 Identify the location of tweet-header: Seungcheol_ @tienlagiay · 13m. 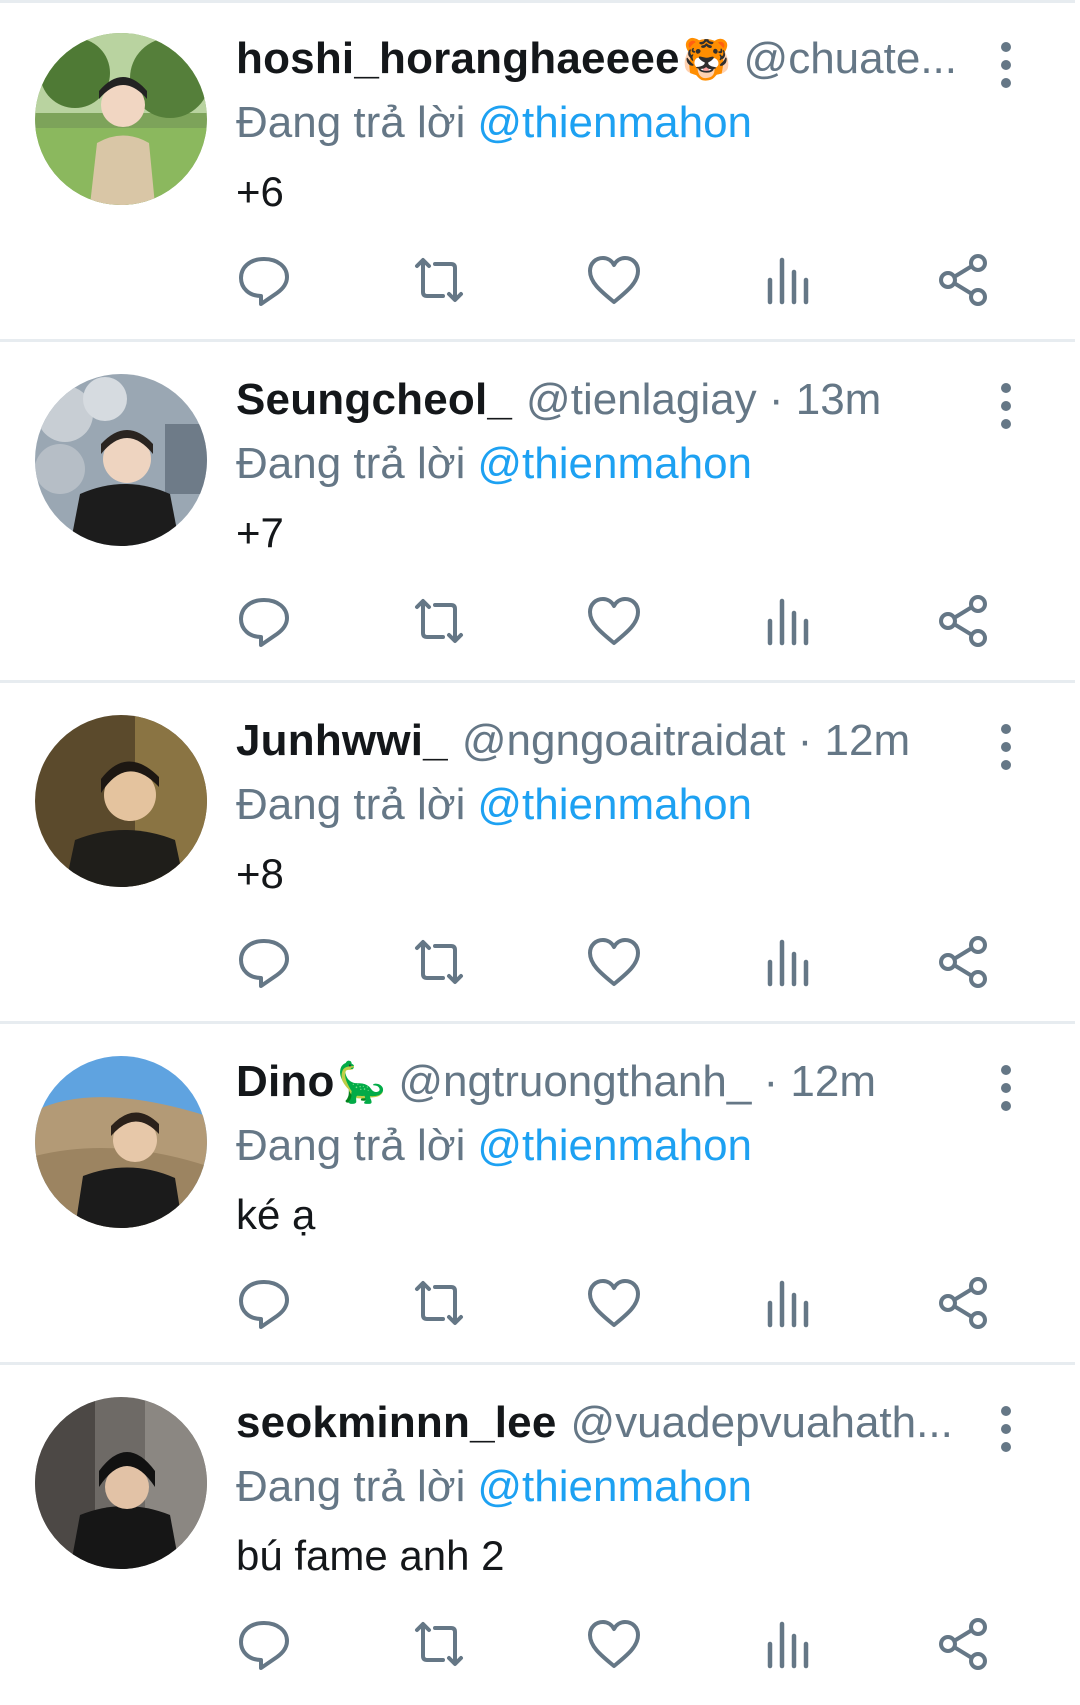
(596, 406).